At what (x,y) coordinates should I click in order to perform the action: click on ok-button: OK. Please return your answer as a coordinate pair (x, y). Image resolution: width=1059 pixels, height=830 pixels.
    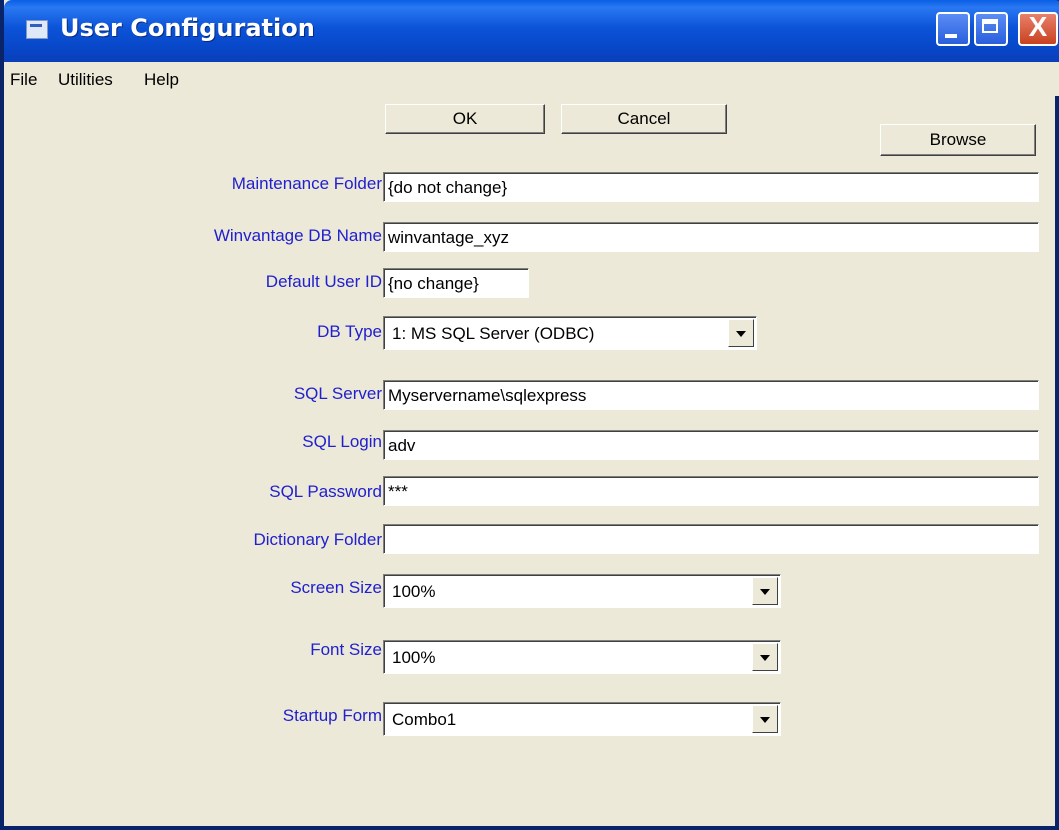
    Looking at the image, I should click on (465, 119).